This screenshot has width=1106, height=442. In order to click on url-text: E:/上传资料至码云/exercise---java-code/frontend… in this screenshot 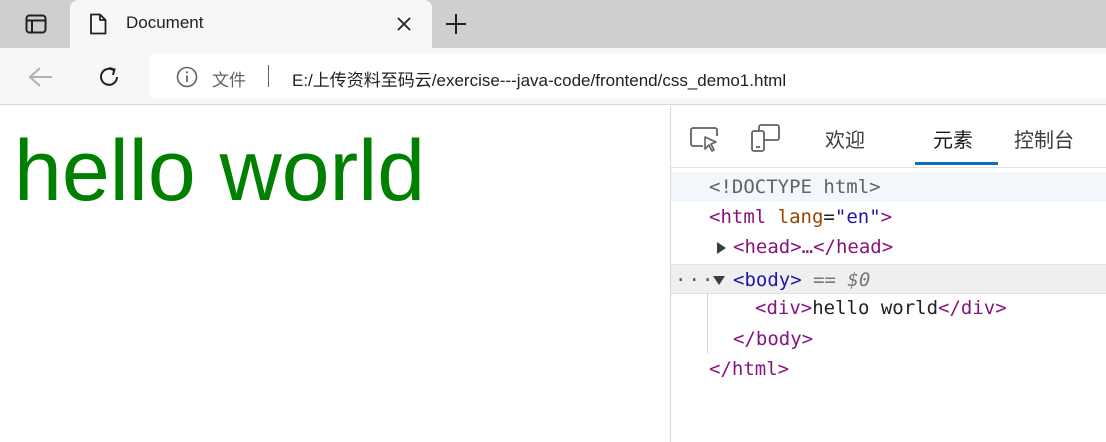, I will do `click(539, 78)`.